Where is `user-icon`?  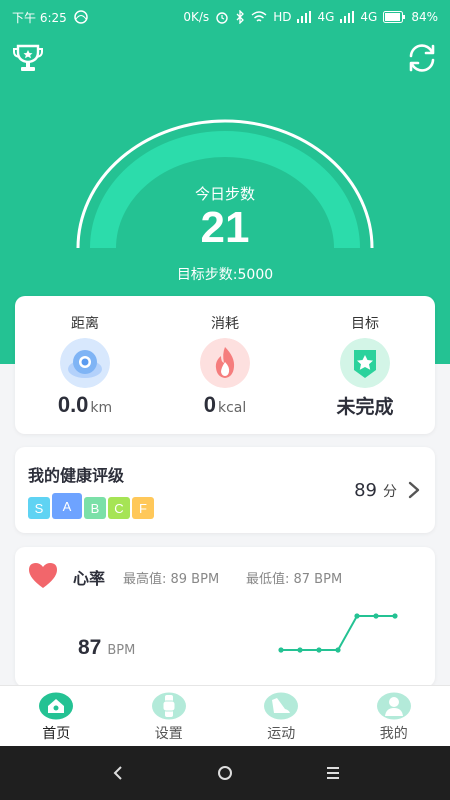 user-icon is located at coordinates (393, 706).